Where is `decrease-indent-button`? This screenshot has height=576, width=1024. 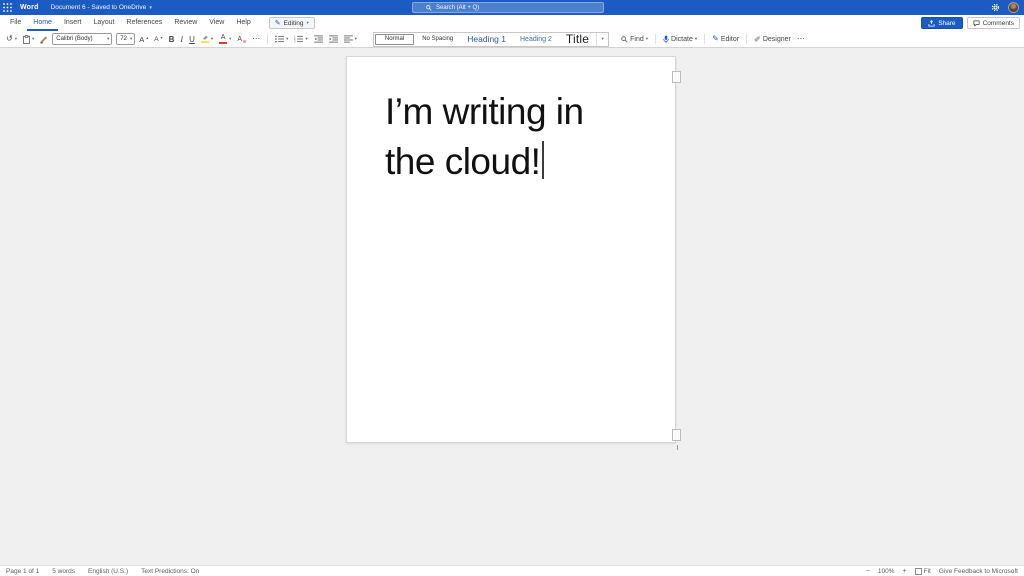 decrease-indent-button is located at coordinates (318, 39).